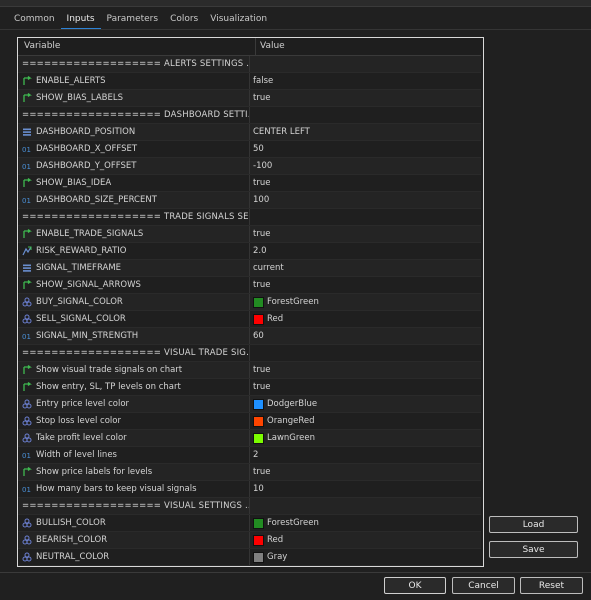  I want to click on value-cell: 60, so click(364, 336).